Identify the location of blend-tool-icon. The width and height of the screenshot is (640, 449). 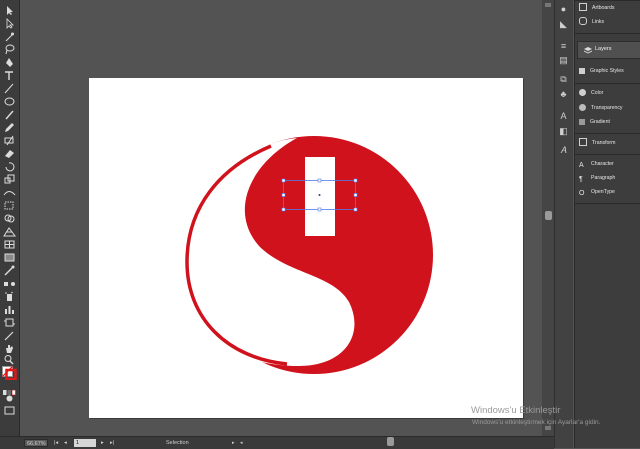
(9, 283).